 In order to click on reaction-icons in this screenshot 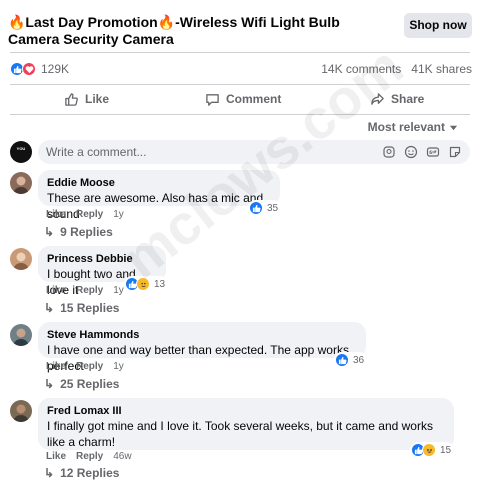, I will do `click(25, 69)`.